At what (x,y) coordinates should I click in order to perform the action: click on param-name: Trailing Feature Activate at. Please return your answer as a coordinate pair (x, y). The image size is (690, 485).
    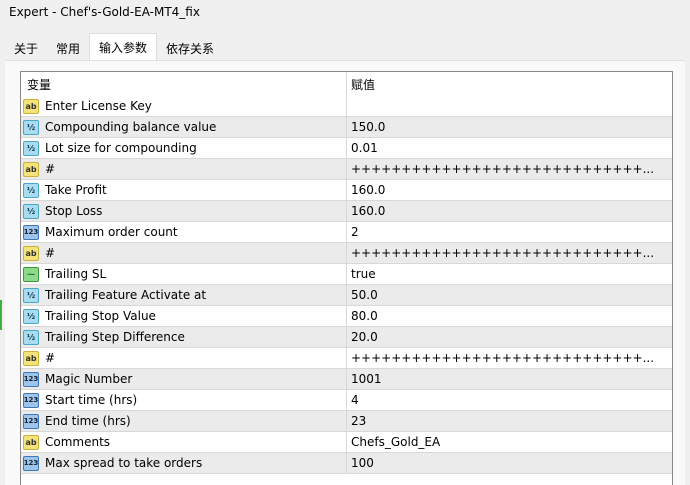
    Looking at the image, I should click on (126, 295).